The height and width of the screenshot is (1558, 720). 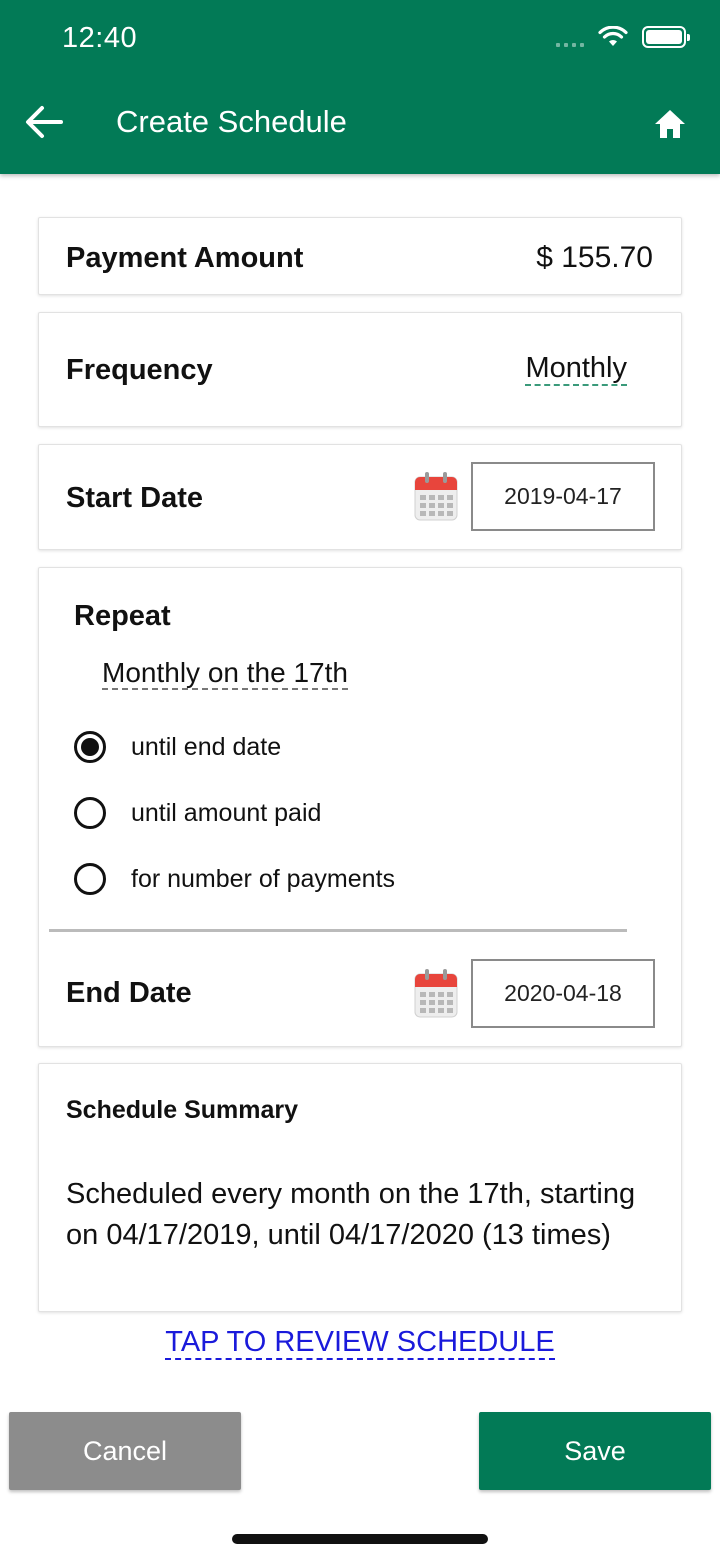 What do you see at coordinates (360, 497) in the screenshot?
I see `start-date-card: Start Date 2019-04-17` at bounding box center [360, 497].